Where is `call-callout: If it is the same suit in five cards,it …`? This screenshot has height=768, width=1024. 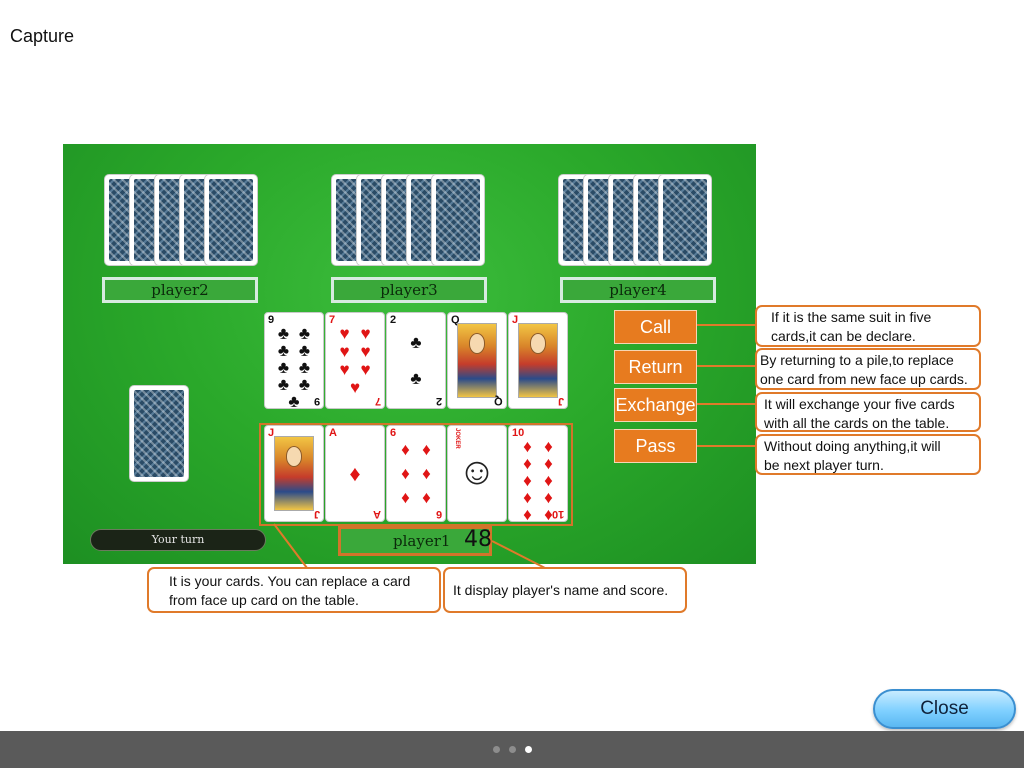
call-callout: If it is the same suit in five cards,it … is located at coordinates (868, 326).